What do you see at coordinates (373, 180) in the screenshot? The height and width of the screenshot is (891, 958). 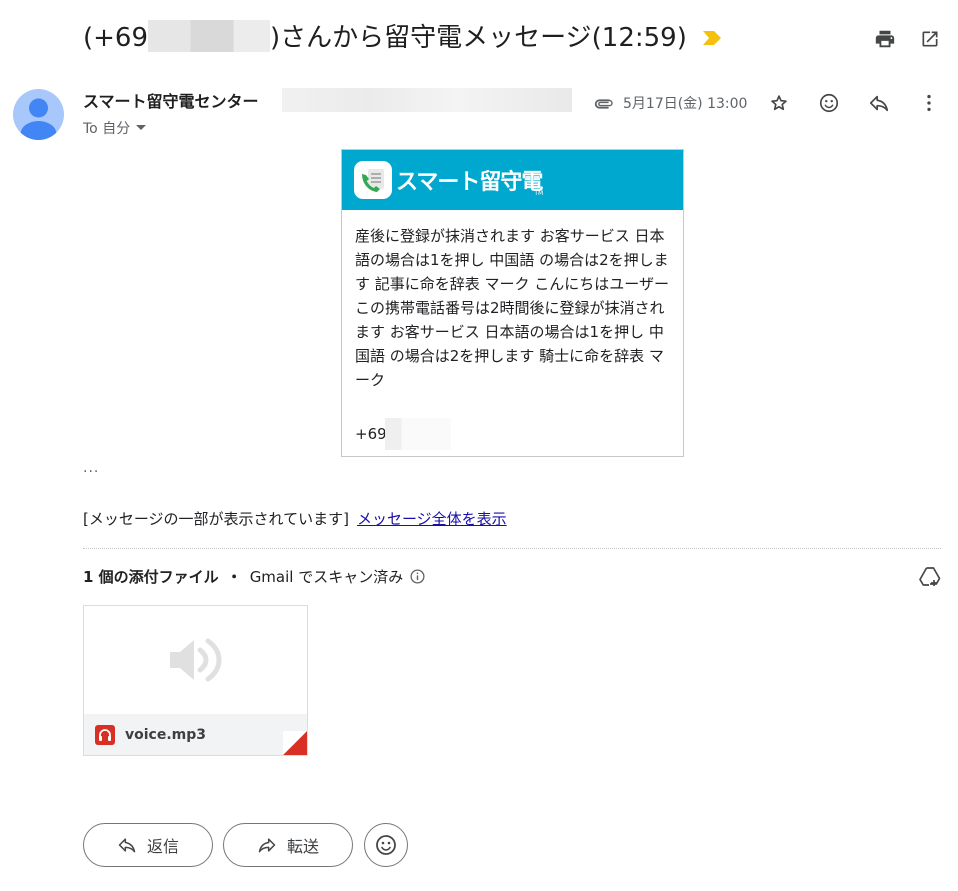 I see `voicemail-app-icon` at bounding box center [373, 180].